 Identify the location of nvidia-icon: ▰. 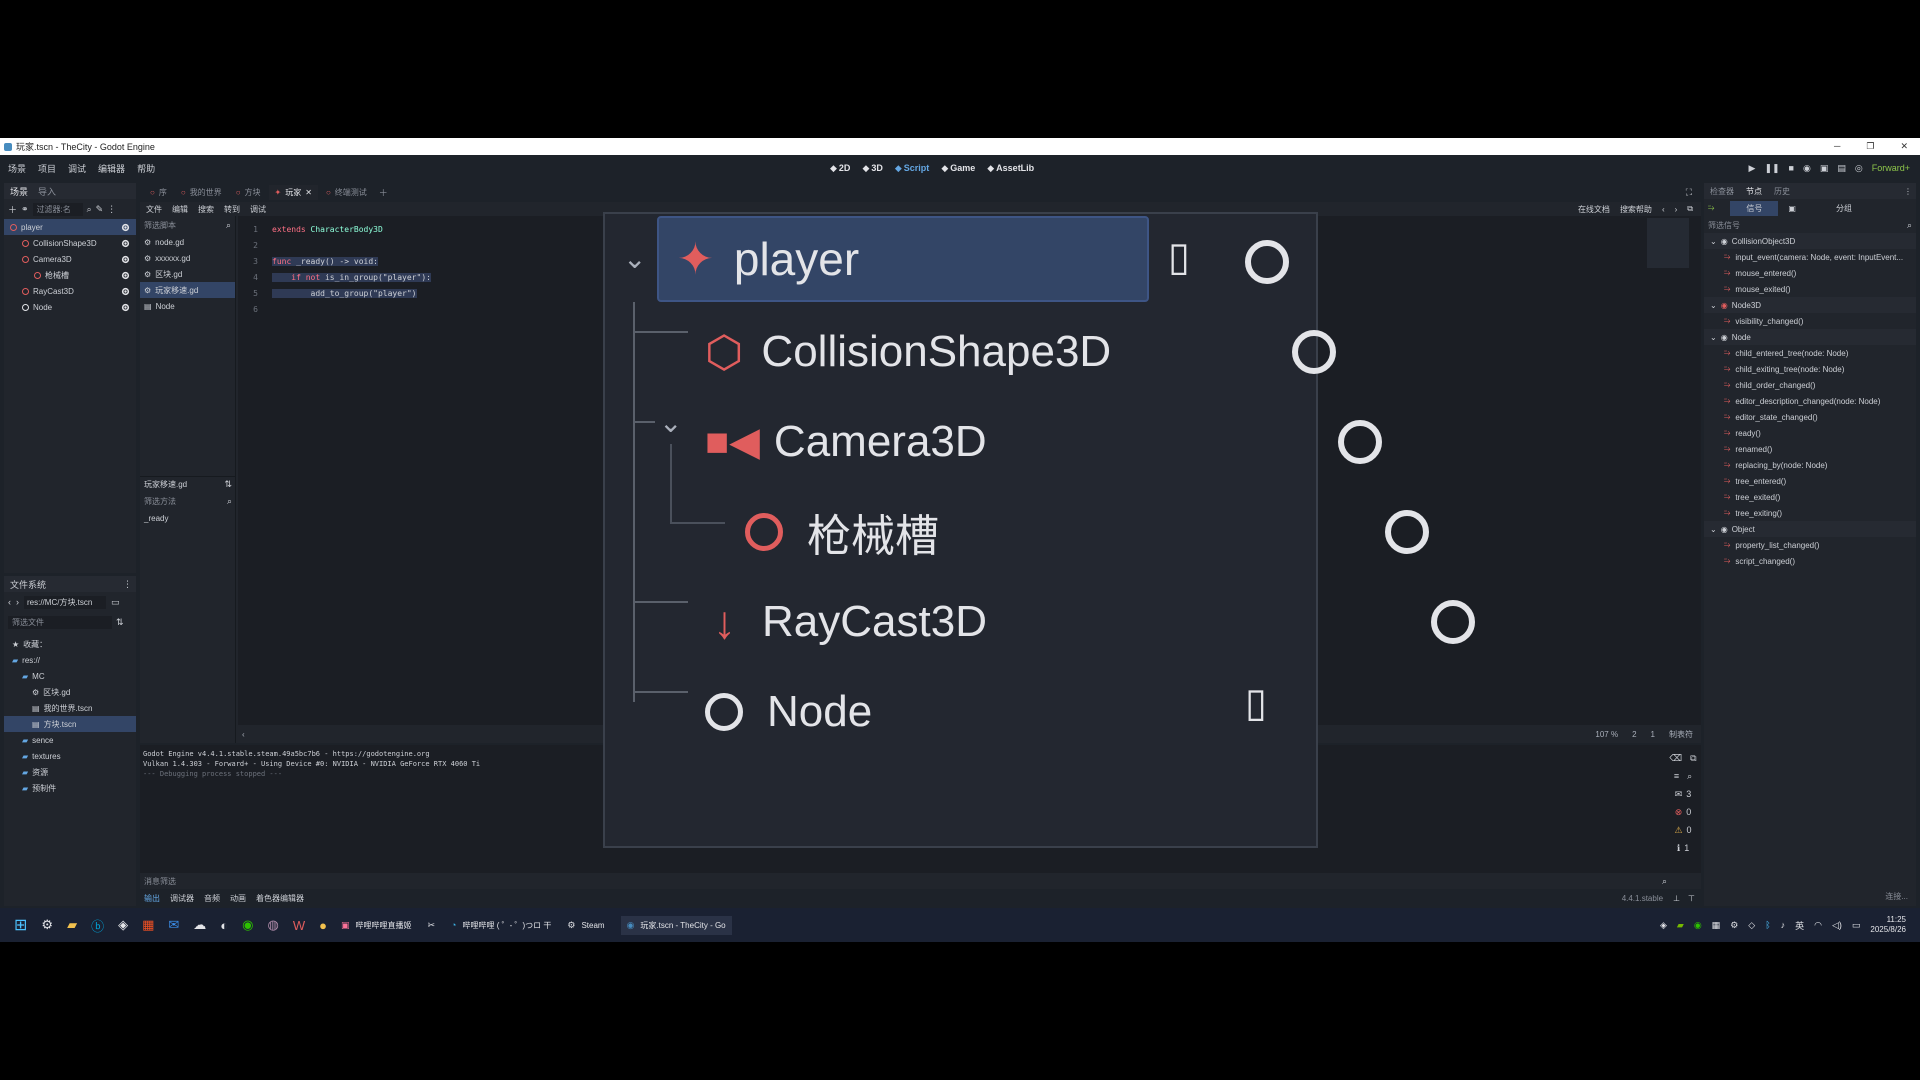
(1680, 925).